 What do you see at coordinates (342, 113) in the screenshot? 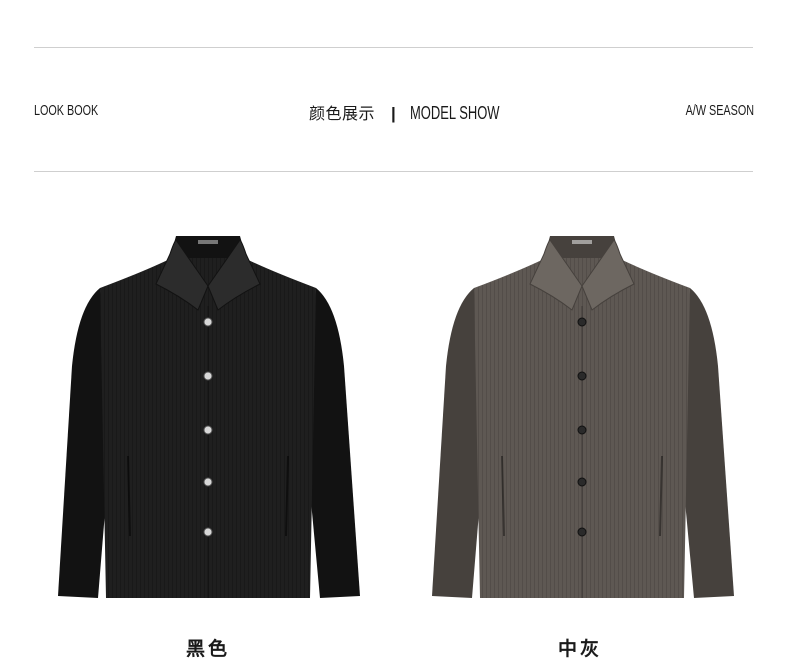
I see `section-title-cn: 颜色展示` at bounding box center [342, 113].